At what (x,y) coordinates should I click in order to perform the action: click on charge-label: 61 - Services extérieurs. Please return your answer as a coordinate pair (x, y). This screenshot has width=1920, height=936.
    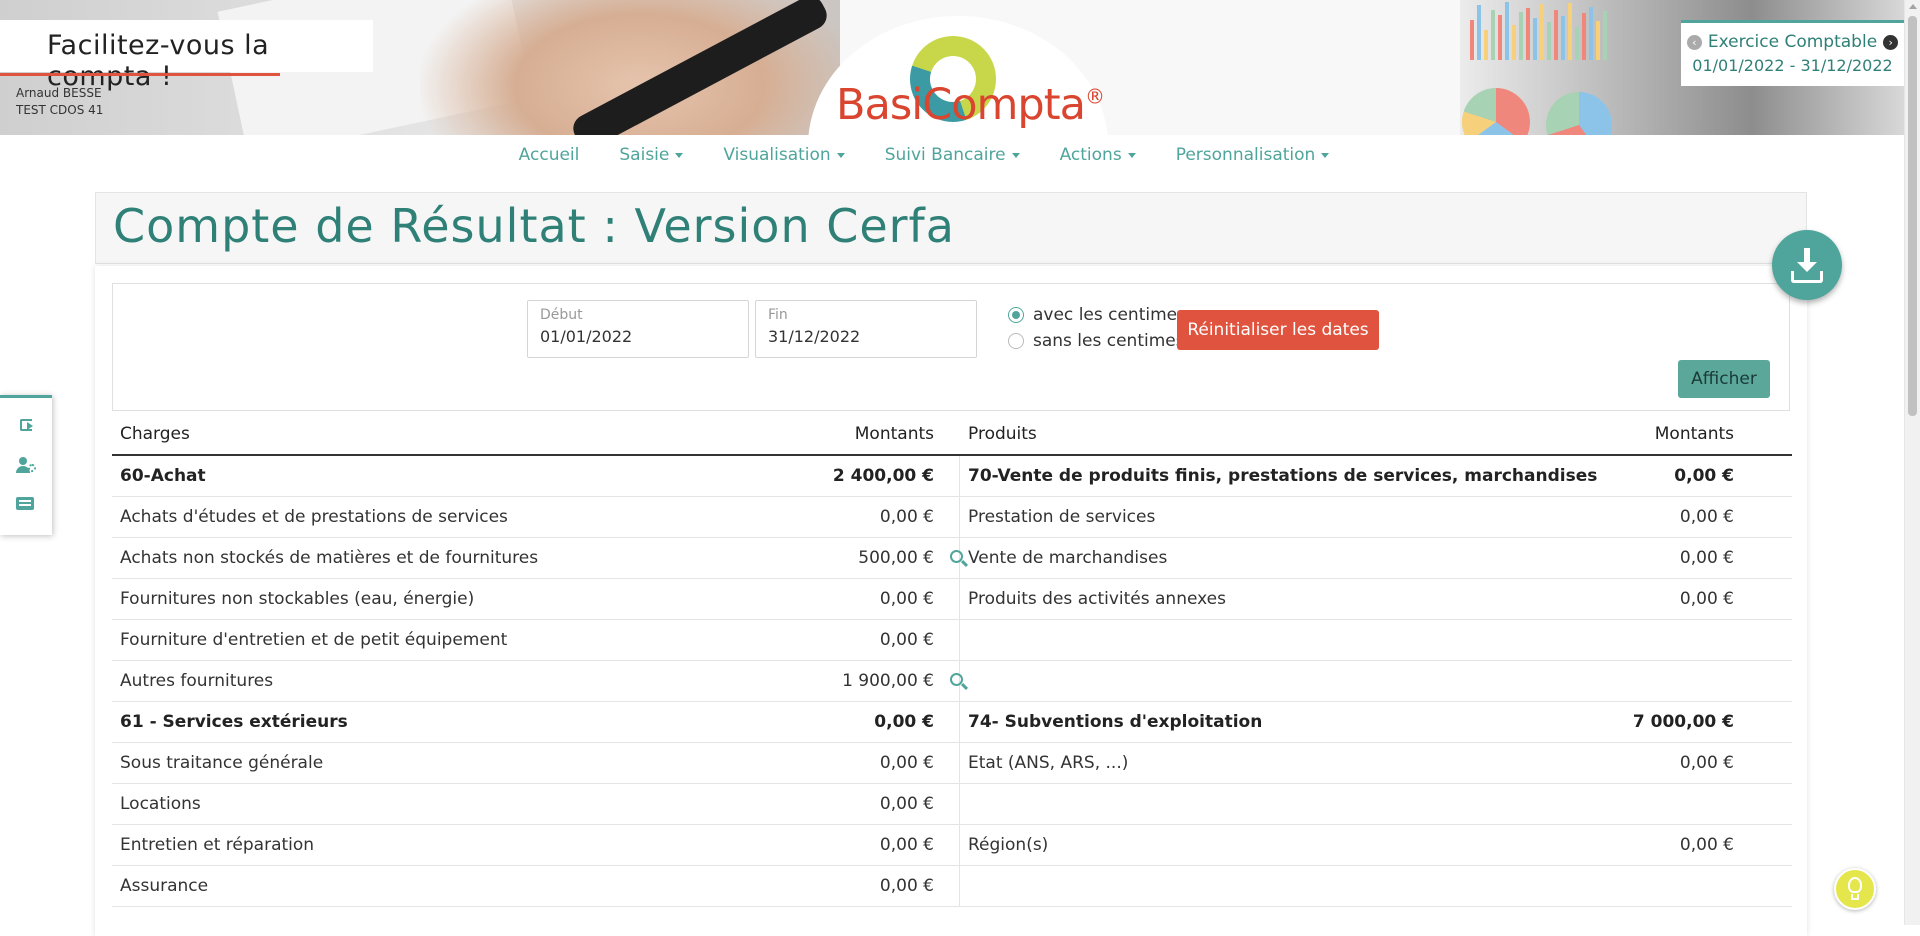
    Looking at the image, I should click on (234, 722).